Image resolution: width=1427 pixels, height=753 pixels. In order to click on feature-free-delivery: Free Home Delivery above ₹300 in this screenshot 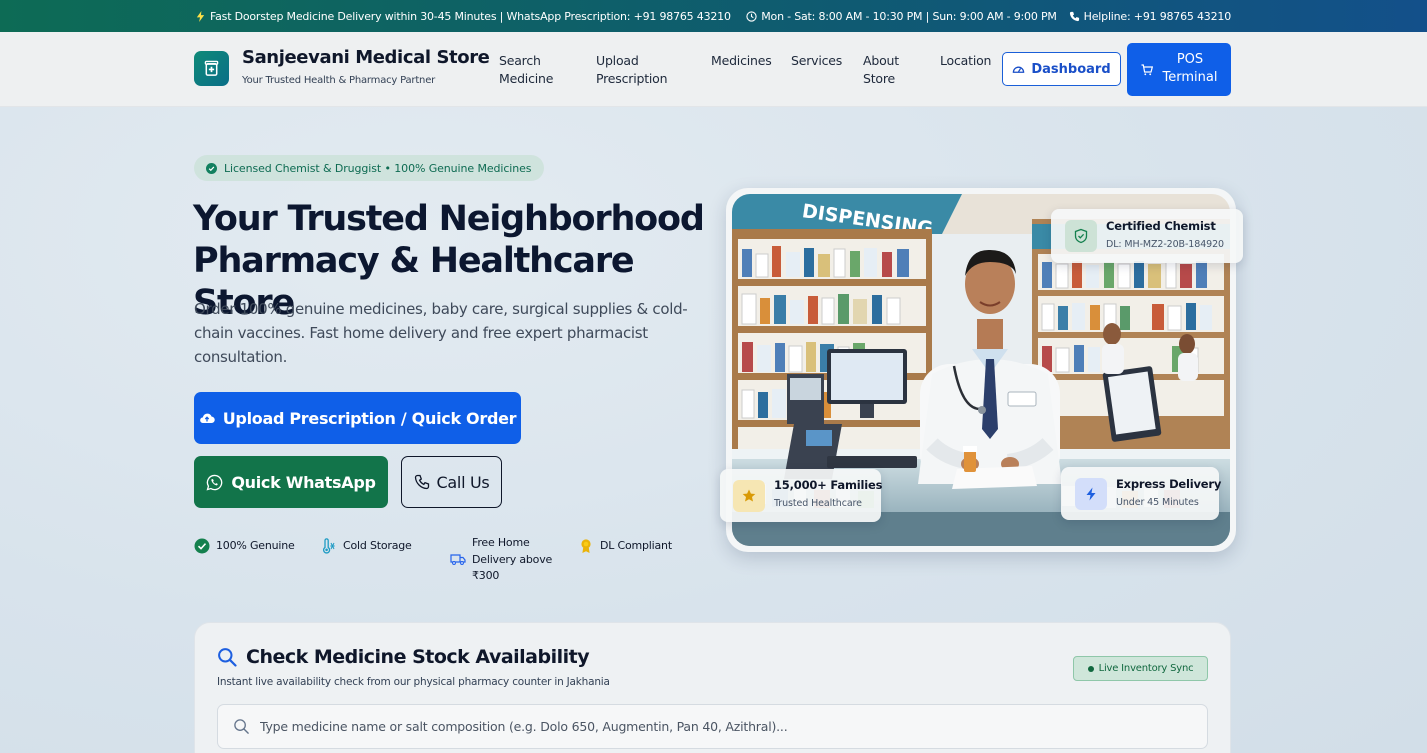, I will do `click(501, 560)`.